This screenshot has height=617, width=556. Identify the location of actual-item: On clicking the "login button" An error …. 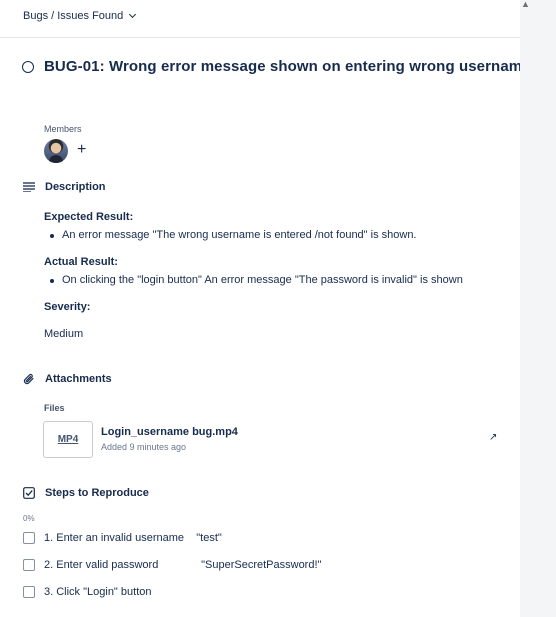
(256, 280).